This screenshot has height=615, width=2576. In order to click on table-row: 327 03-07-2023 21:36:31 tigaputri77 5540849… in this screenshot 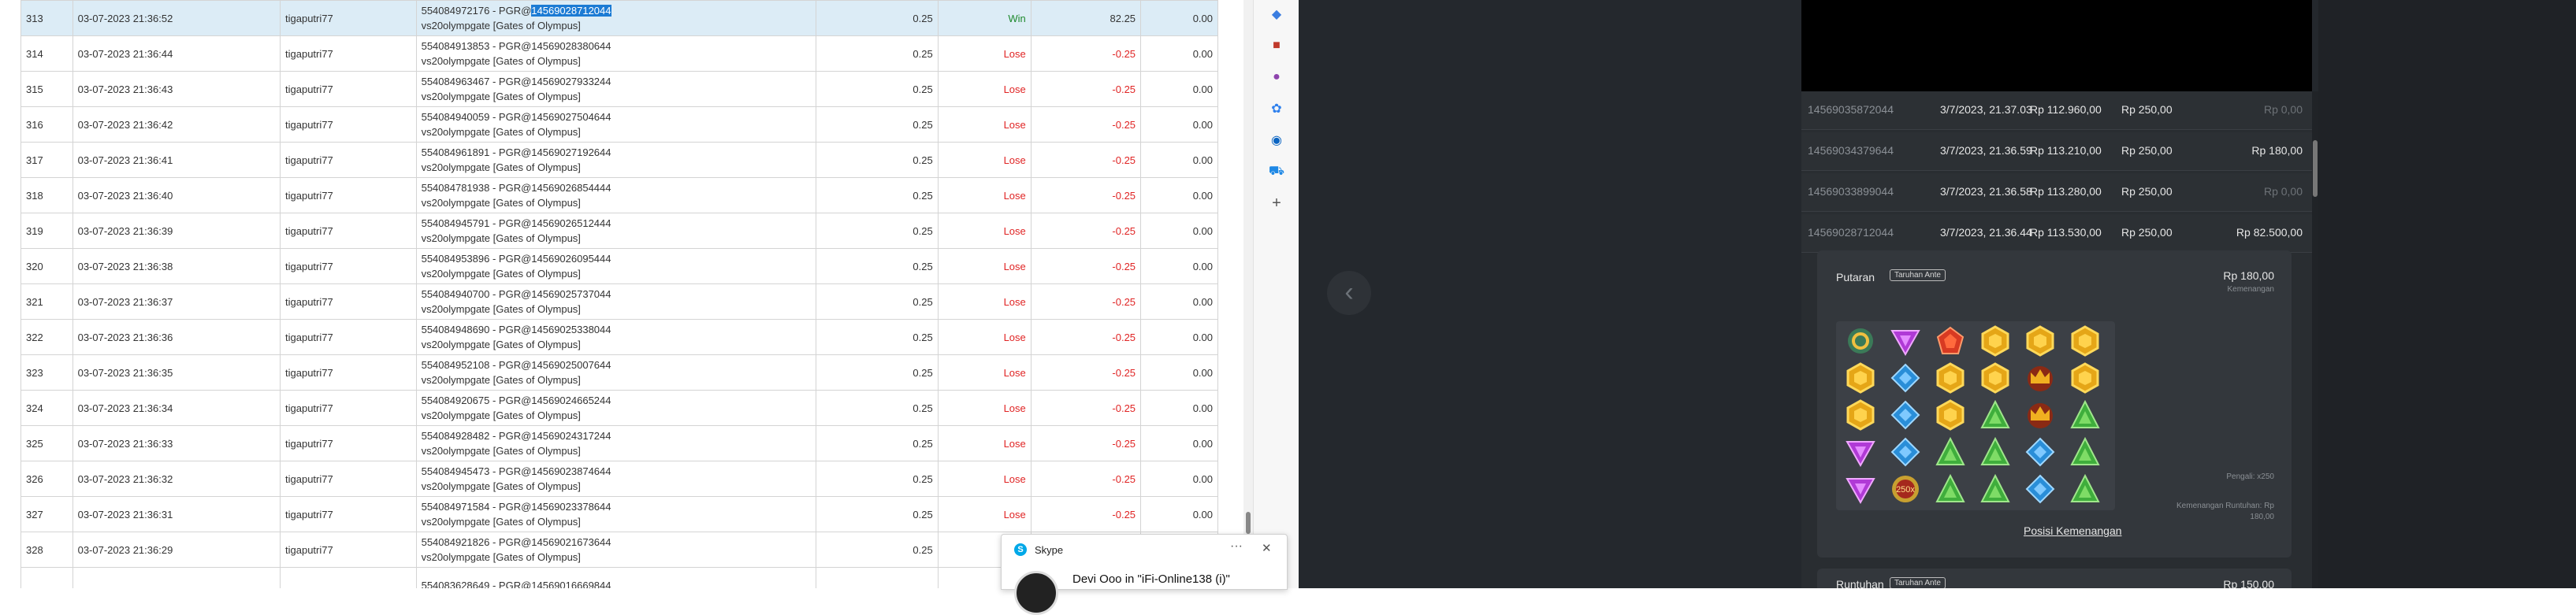, I will do `click(619, 514)`.